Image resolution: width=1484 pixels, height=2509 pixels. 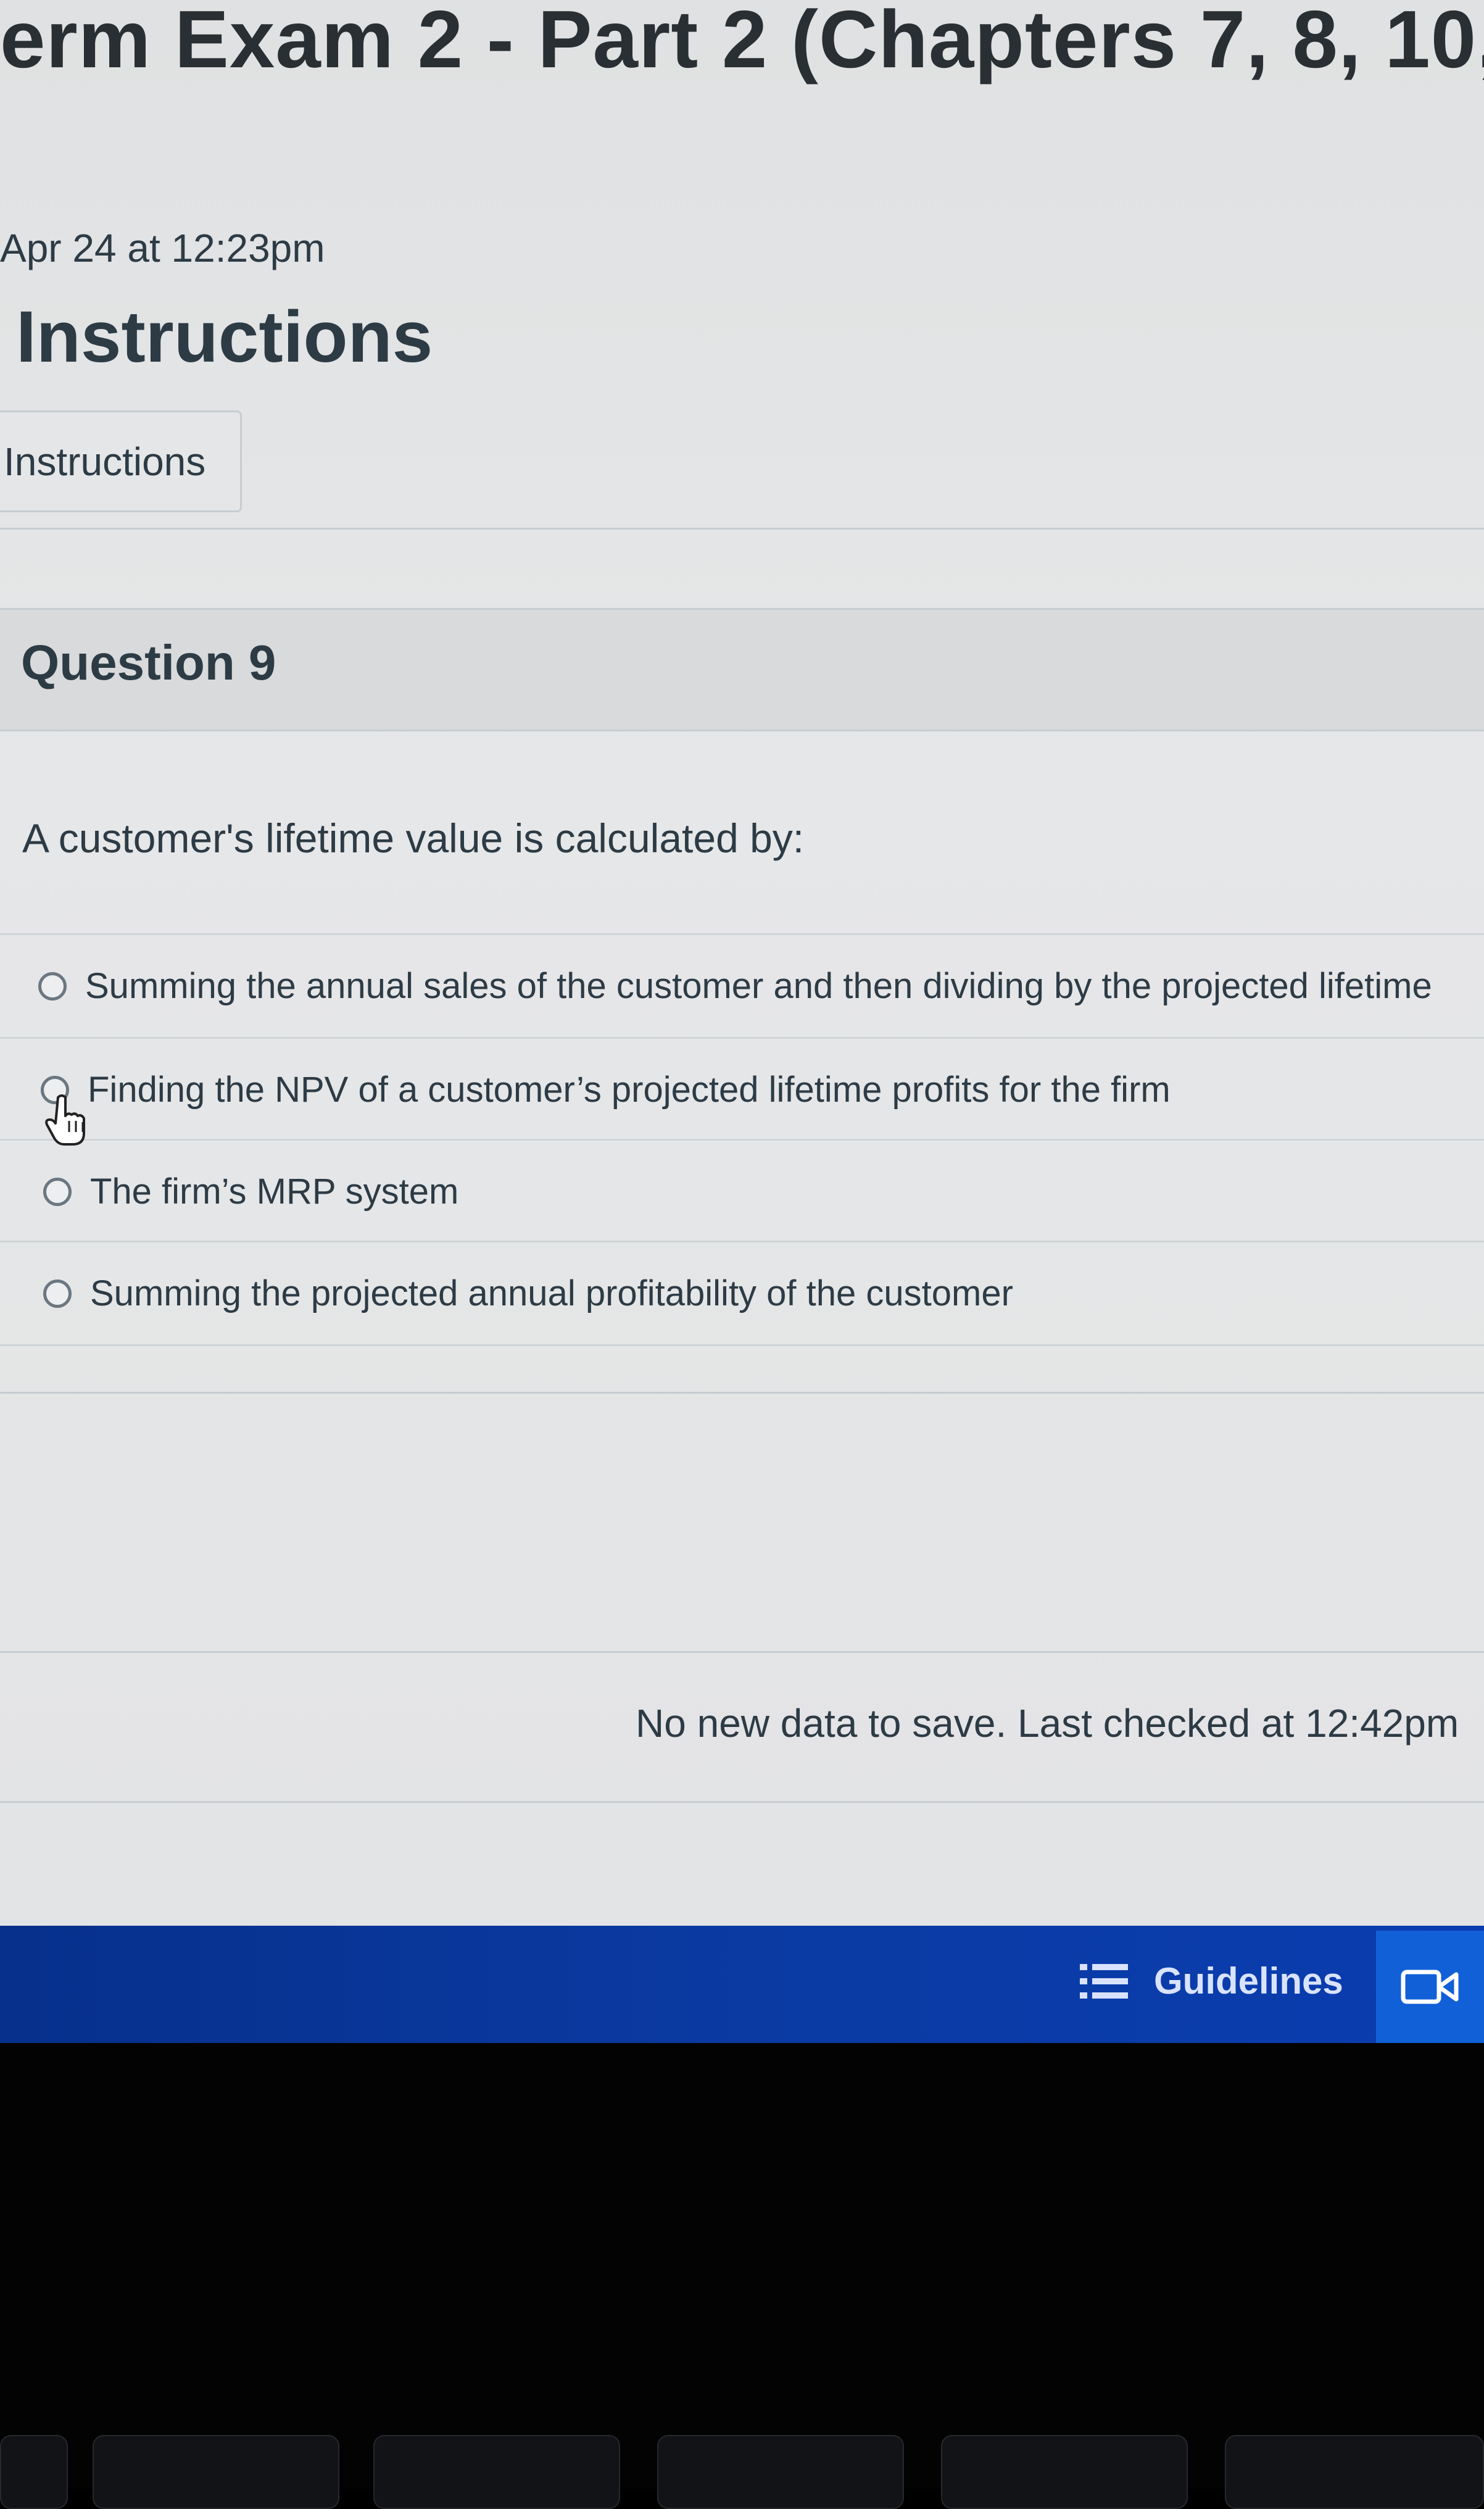 I want to click on video-camera-button, so click(x=1430, y=1987).